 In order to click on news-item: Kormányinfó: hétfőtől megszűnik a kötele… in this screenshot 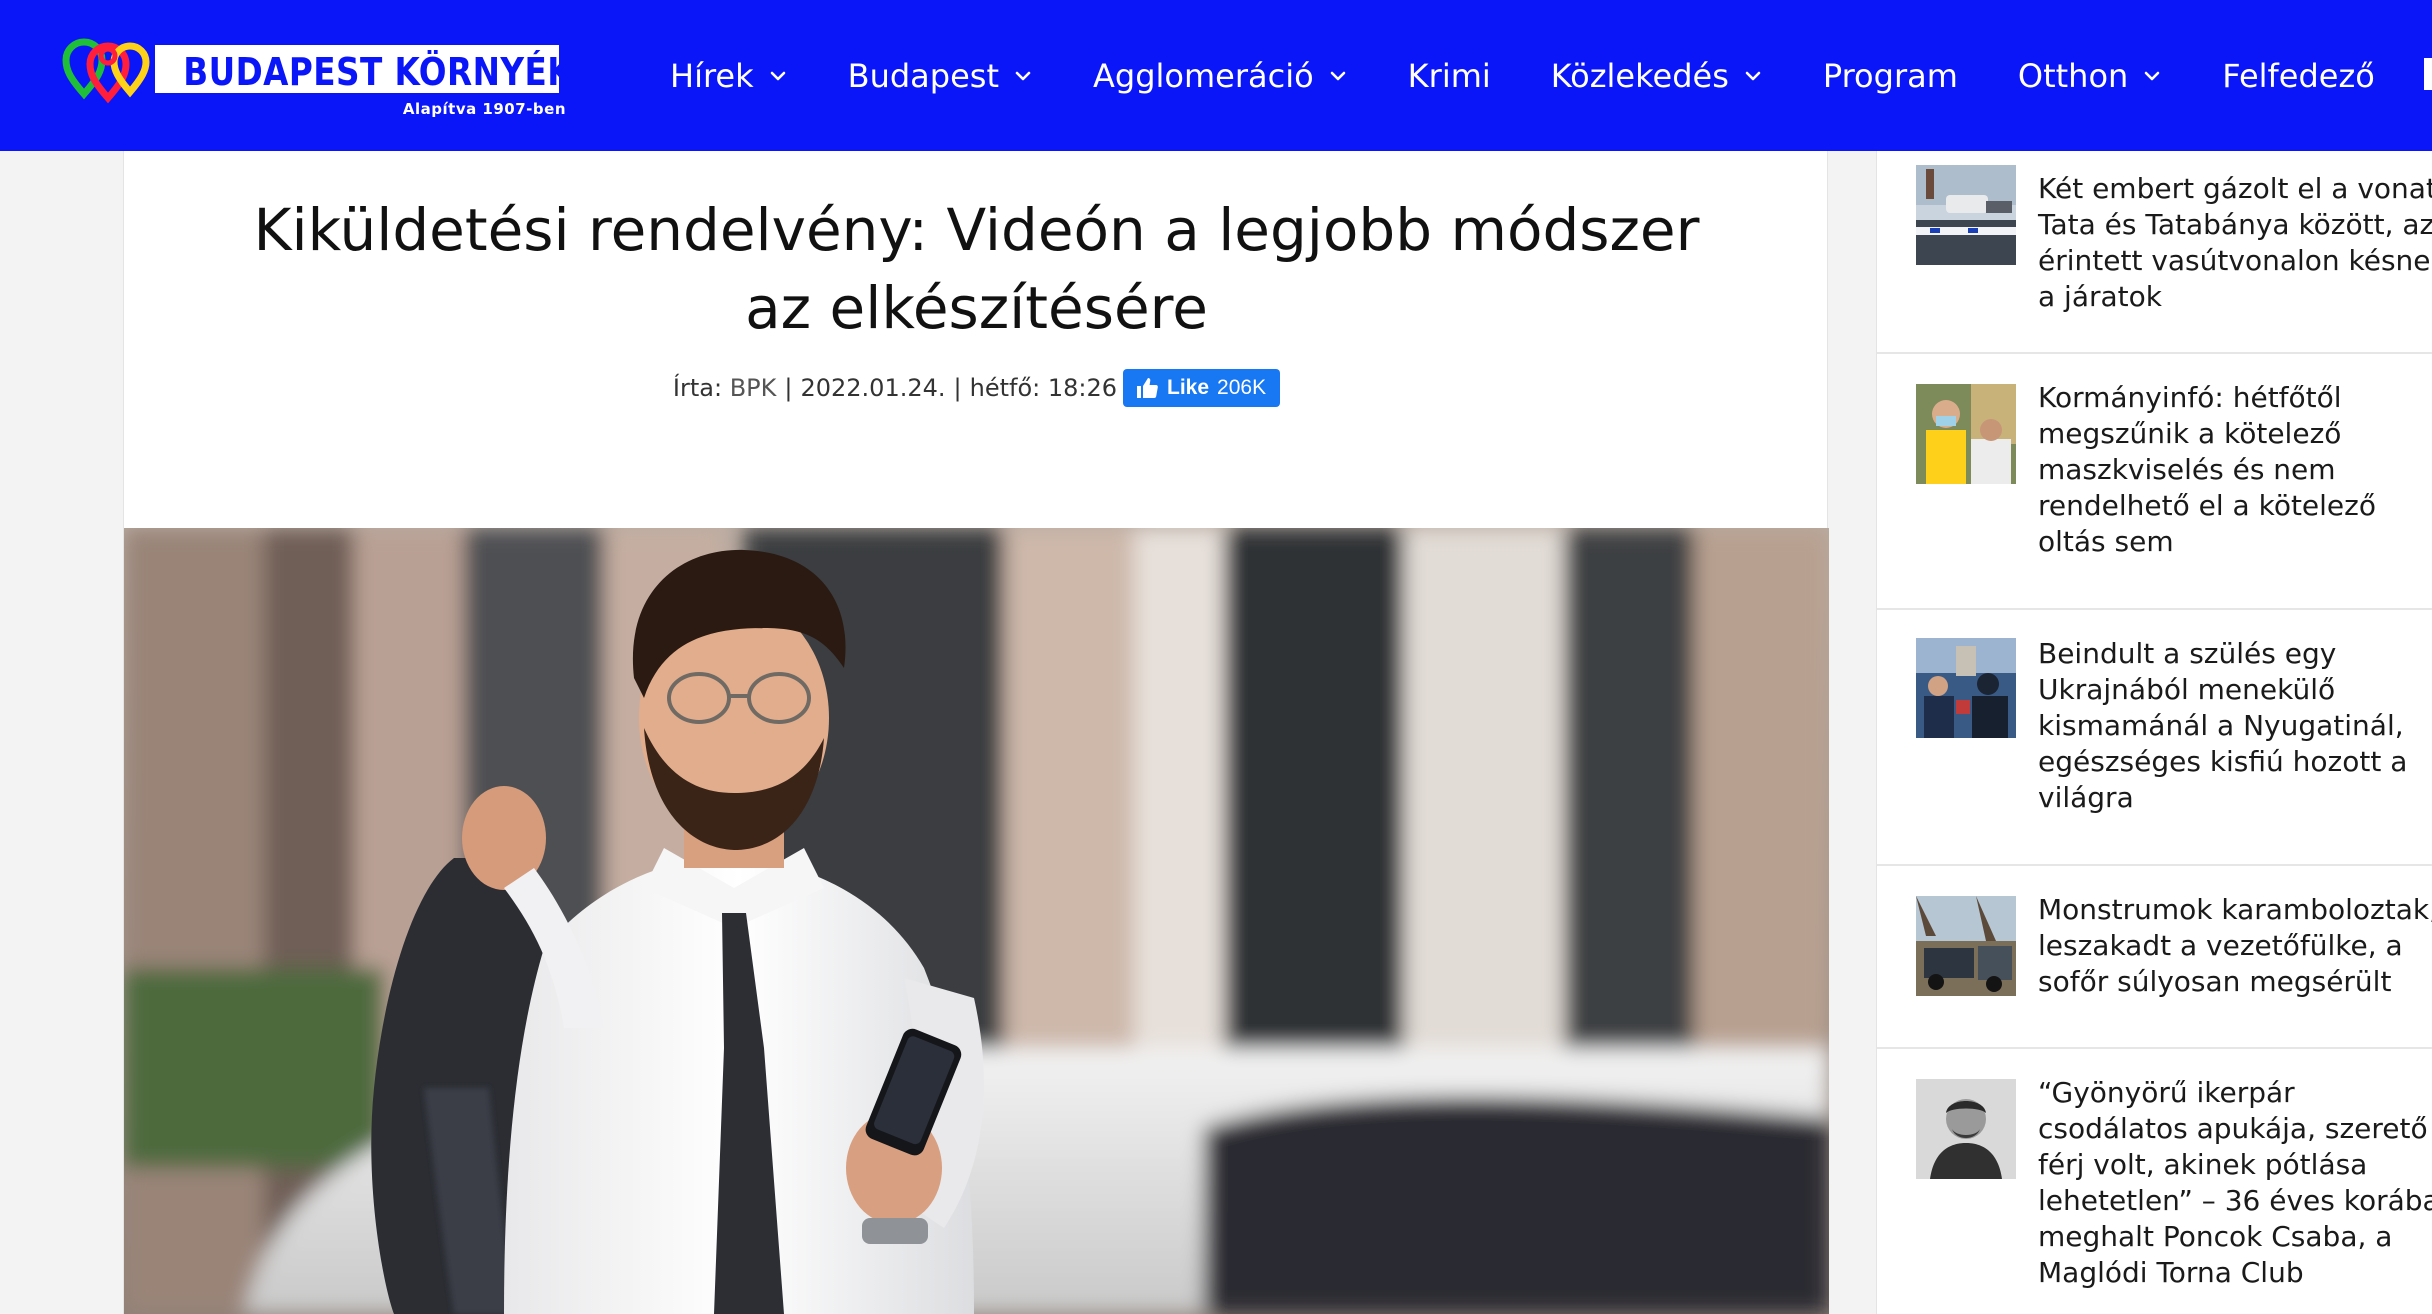, I will do `click(2154, 482)`.